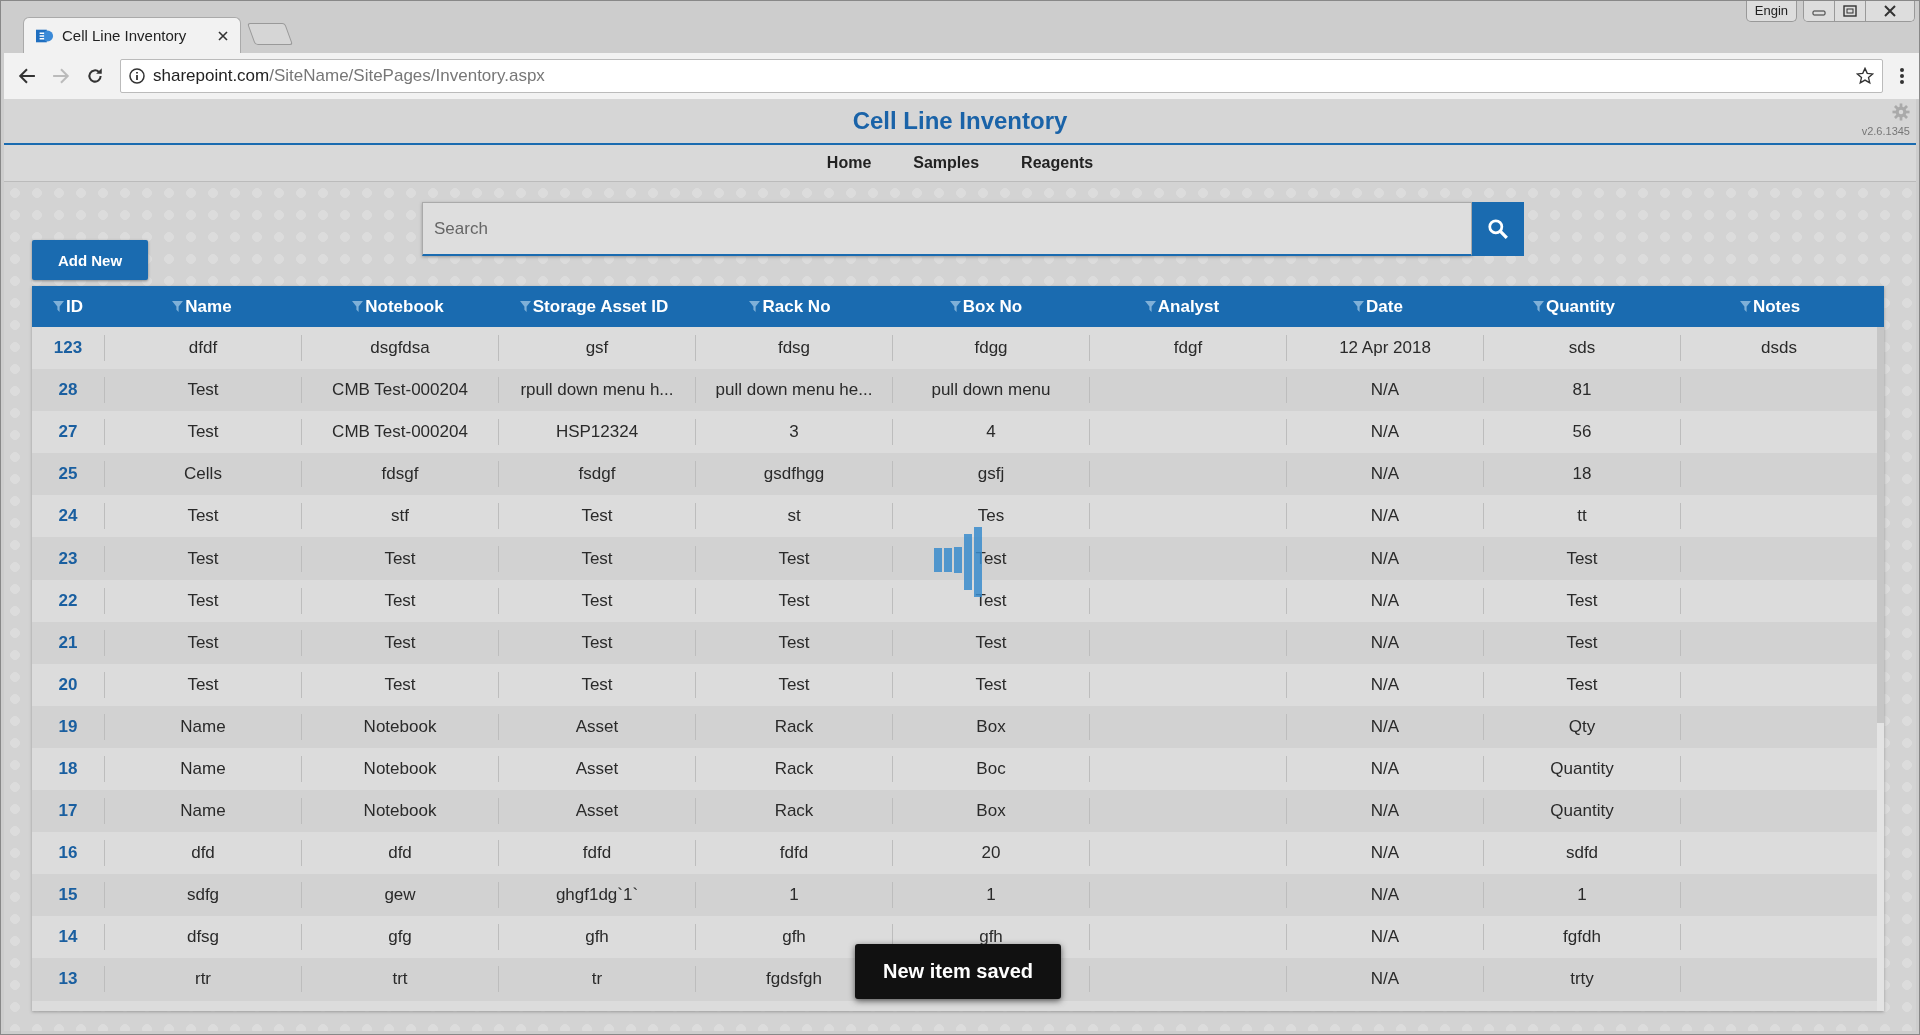  What do you see at coordinates (68, 642) in the screenshot?
I see `id-link: 21` at bounding box center [68, 642].